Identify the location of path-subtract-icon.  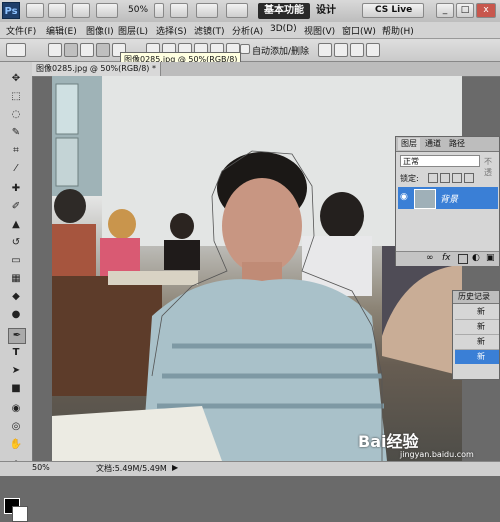
(341, 50).